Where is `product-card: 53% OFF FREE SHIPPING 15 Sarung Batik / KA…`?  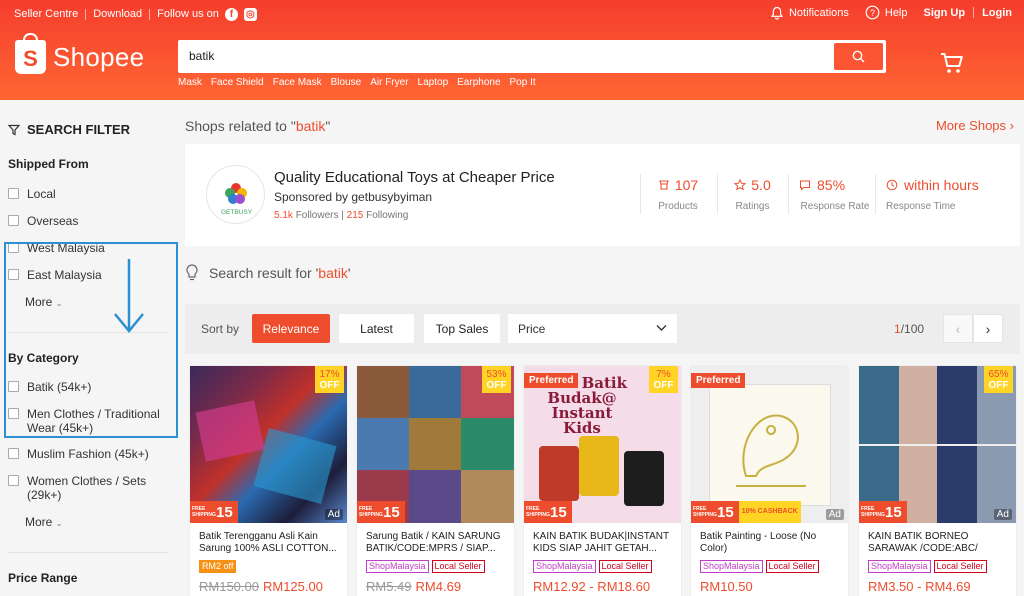
product-card: 53% OFF FREE SHIPPING 15 Sarung Batik / KA… is located at coordinates (435, 481).